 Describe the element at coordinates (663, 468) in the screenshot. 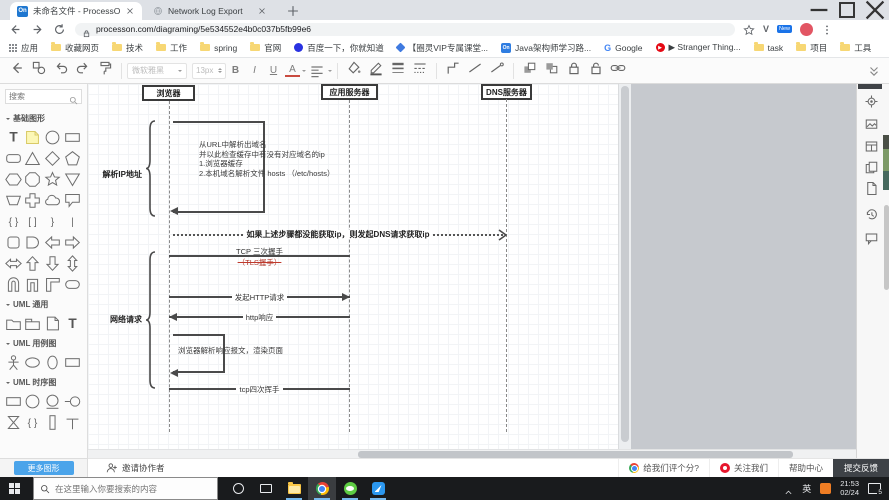

I see `rate-us-button: 给我们评个分?` at that location.